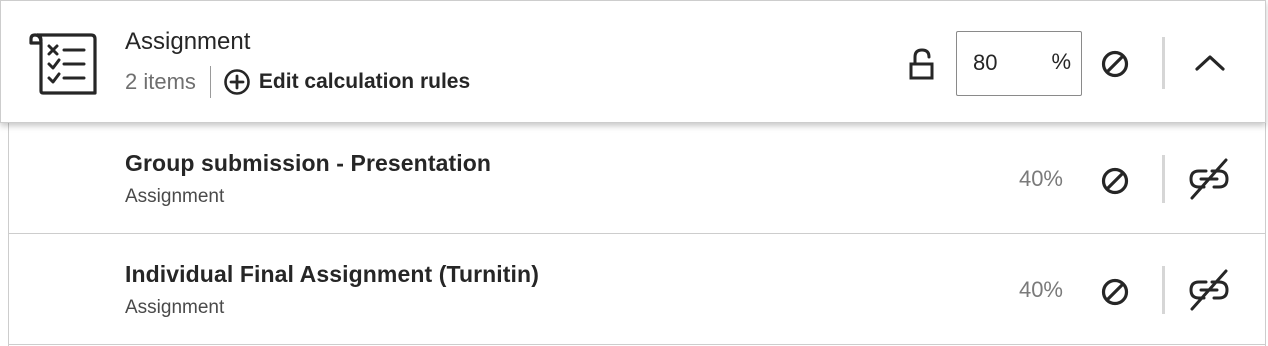 This screenshot has height=346, width=1268. I want to click on checklist-icon, so click(63, 64).